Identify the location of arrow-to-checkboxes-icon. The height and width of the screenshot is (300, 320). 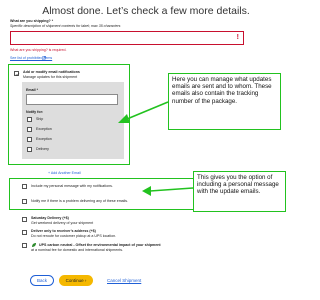
(168, 191).